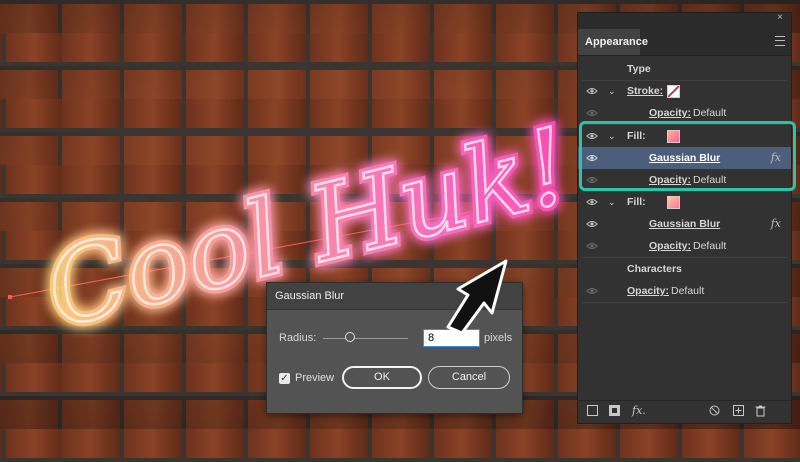 The height and width of the screenshot is (462, 800). I want to click on row-fill-2-opacity: Opacity: Default, so click(684, 246).